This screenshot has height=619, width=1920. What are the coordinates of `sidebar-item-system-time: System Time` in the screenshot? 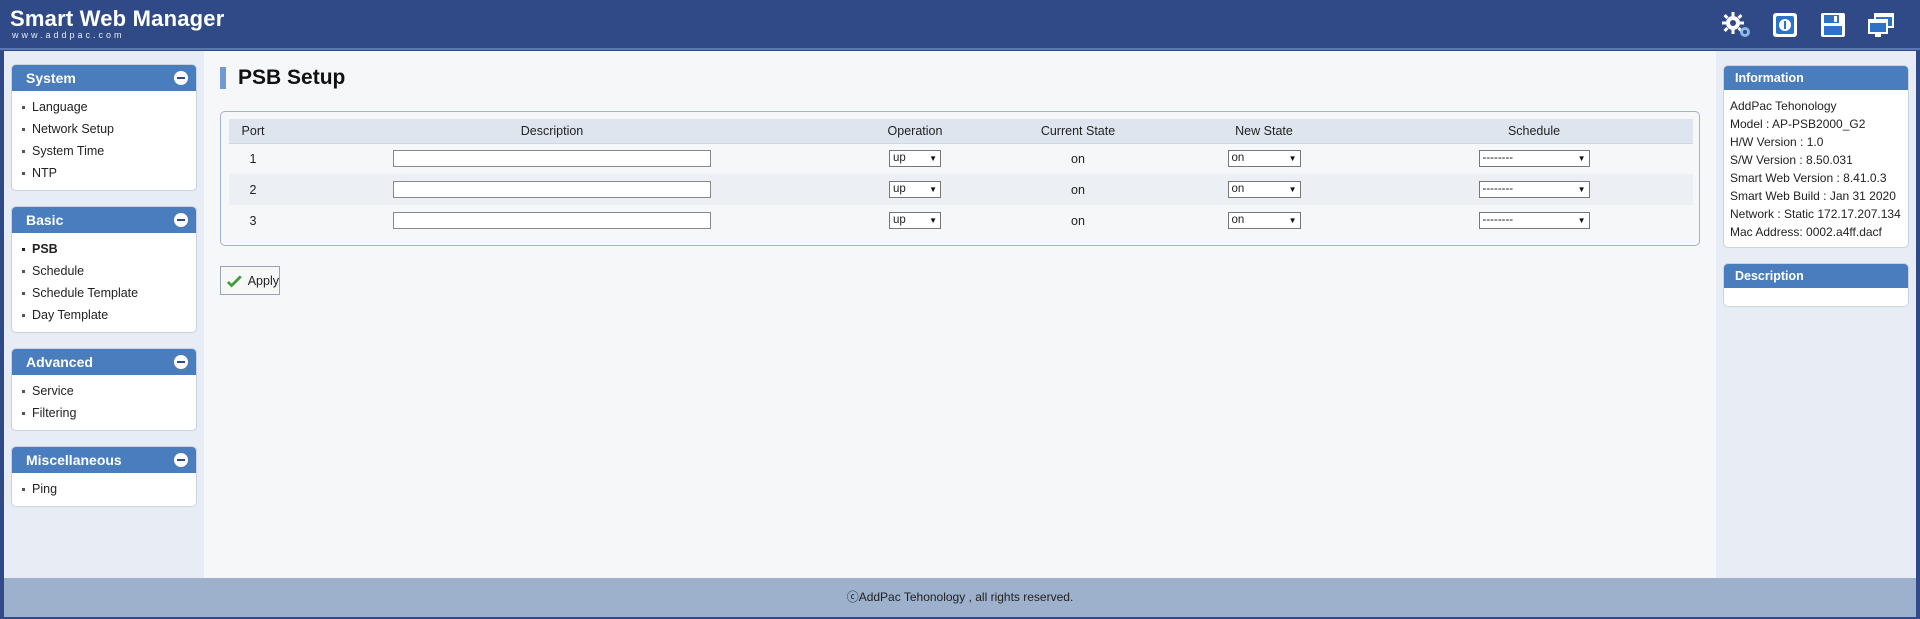 It's located at (104, 151).